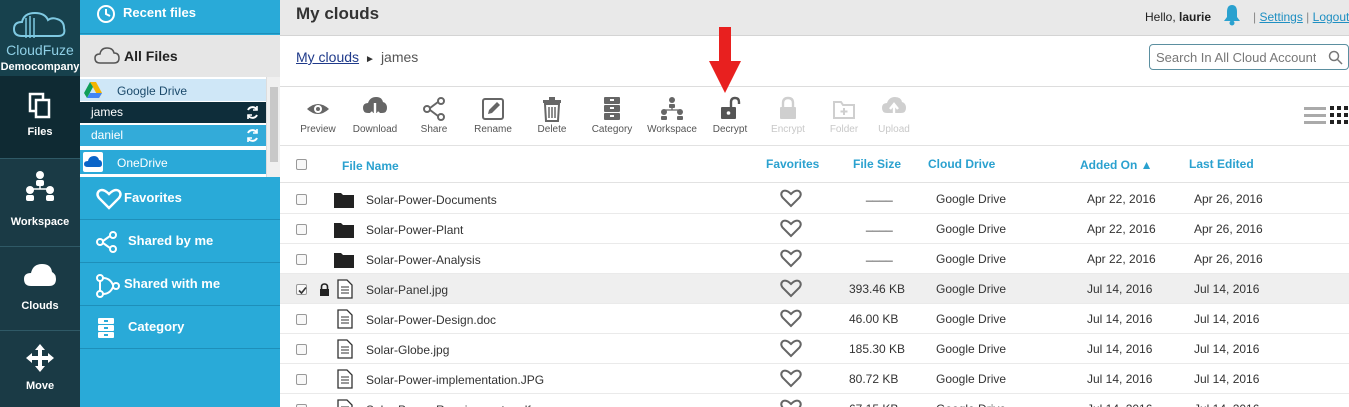  What do you see at coordinates (672, 117) in the screenshot?
I see `workspace-button: Workspace` at bounding box center [672, 117].